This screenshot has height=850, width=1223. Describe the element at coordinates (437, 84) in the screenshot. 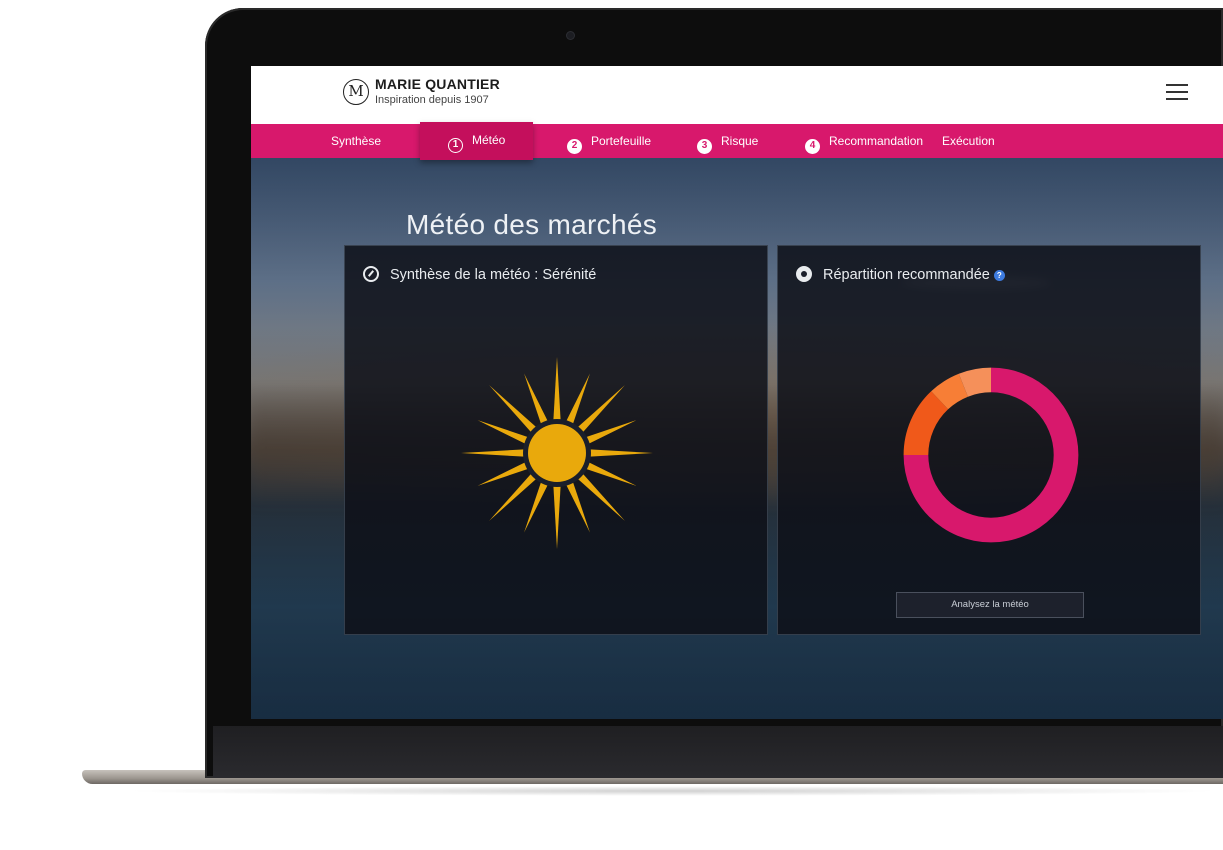

I see `brand-name: MARIE QUANTIER` at that location.